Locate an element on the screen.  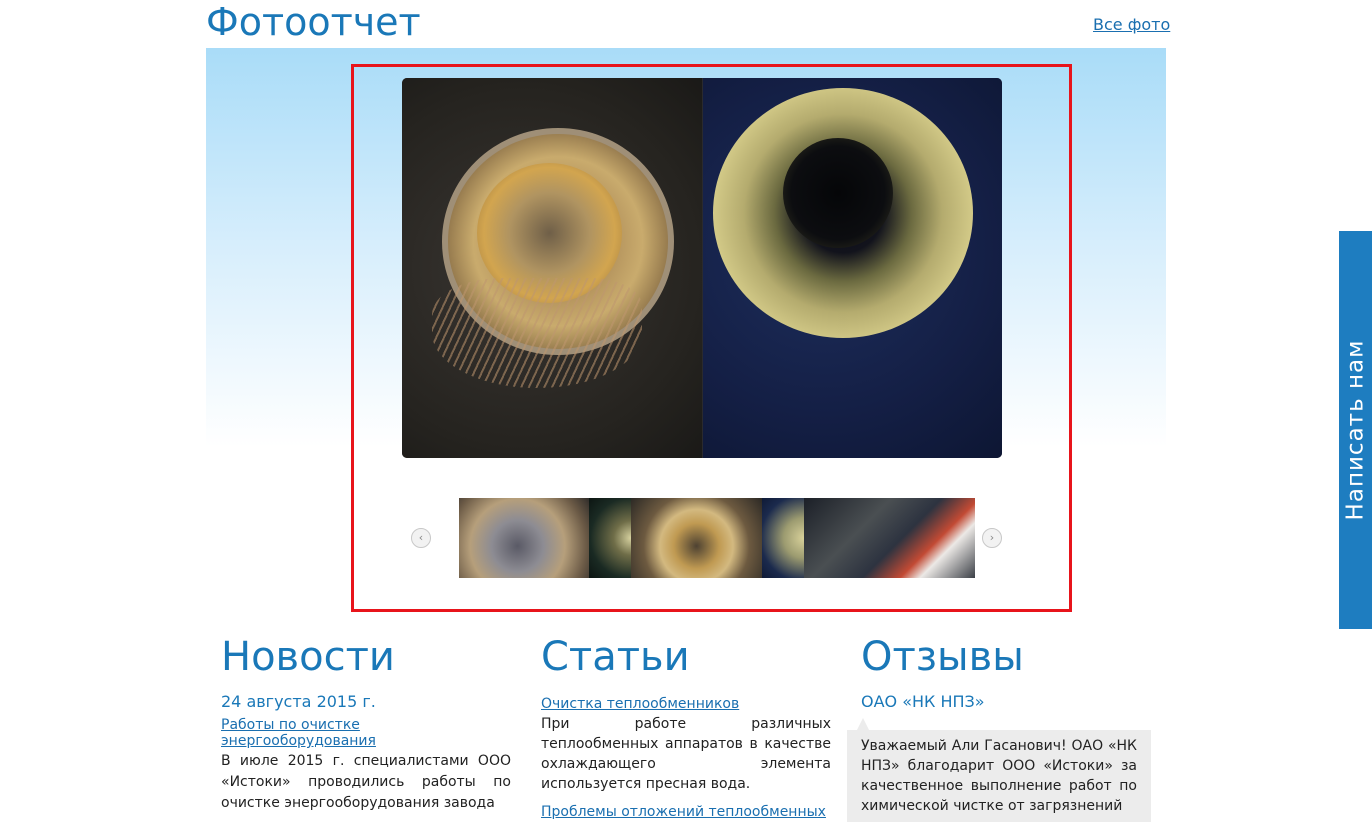
write-us-label: Написать нам is located at coordinates (1355, 430).